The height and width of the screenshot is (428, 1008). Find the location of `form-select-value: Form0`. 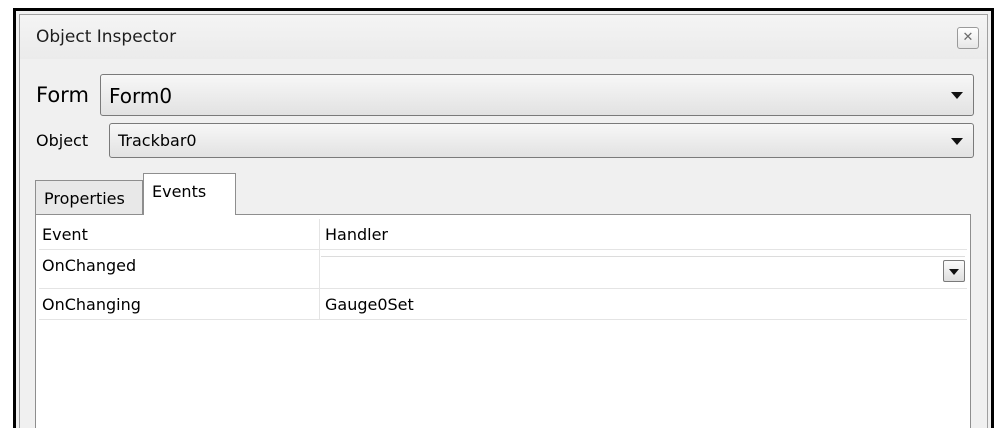

form-select-value: Form0 is located at coordinates (141, 96).